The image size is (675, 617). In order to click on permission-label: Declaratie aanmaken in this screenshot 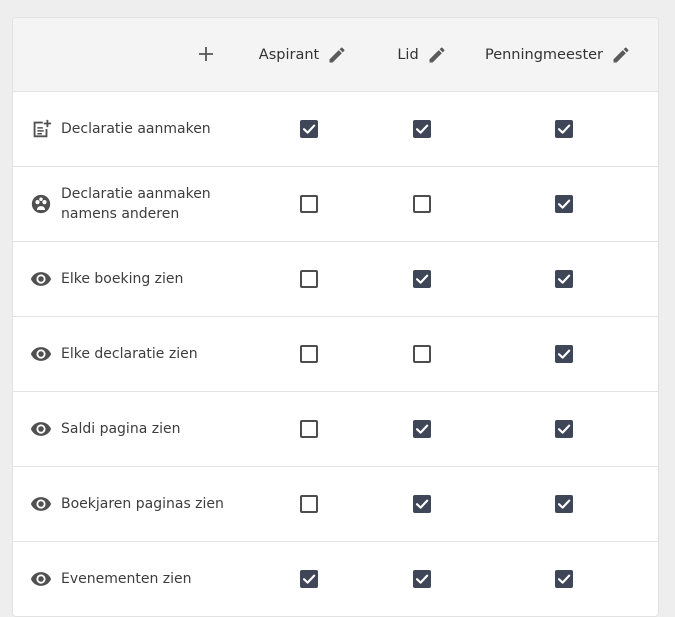, I will do `click(136, 129)`.